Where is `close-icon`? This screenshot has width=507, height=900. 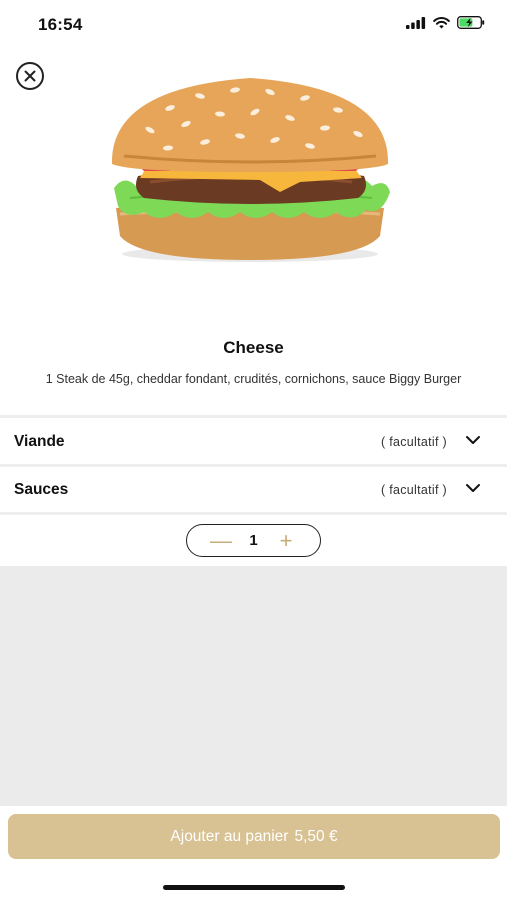 close-icon is located at coordinates (30, 76).